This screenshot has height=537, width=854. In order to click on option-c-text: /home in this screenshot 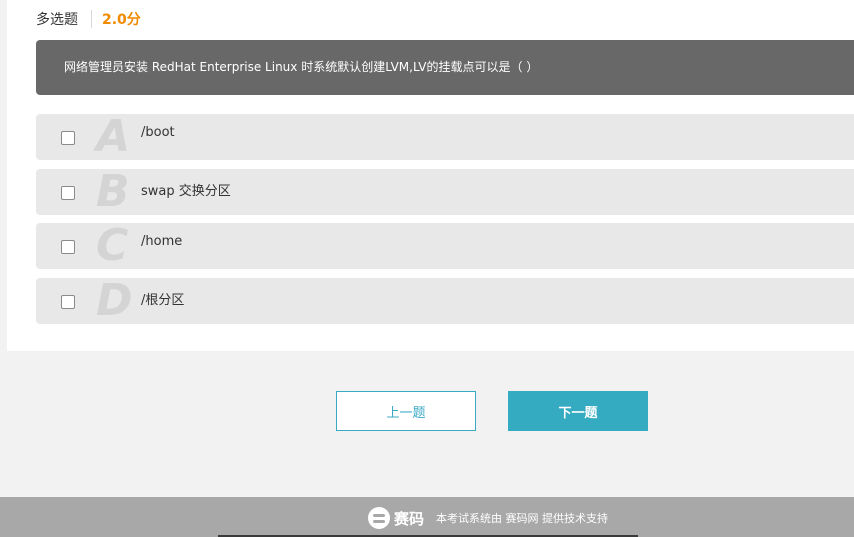, I will do `click(162, 241)`.